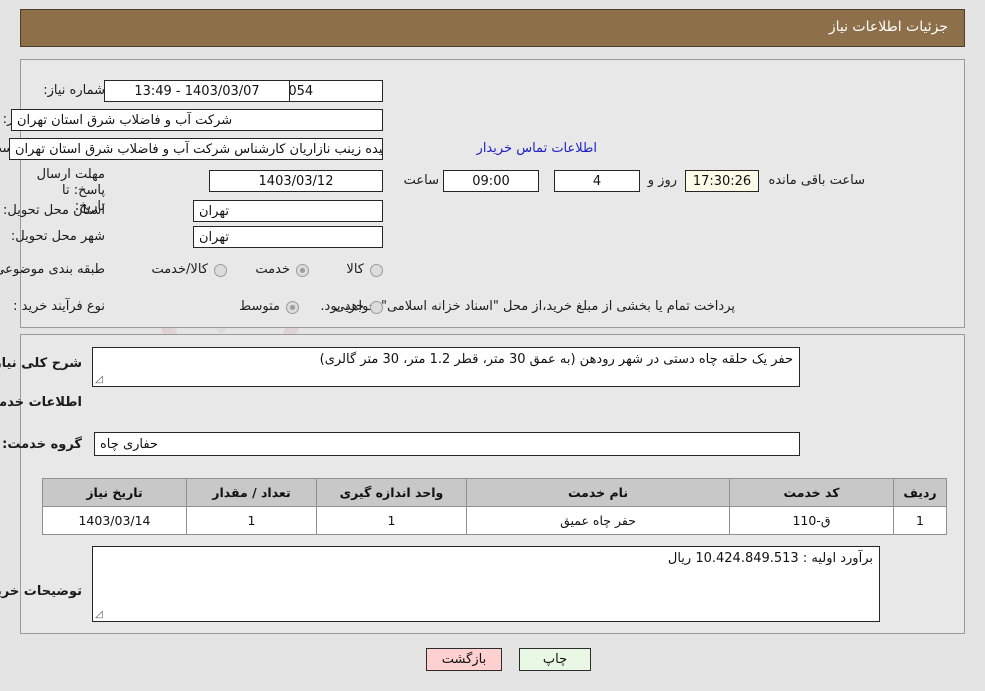 The width and height of the screenshot is (985, 691). Describe the element at coordinates (272, 269) in the screenshot. I see `radio-category-khedmat-label: خدمت` at that location.